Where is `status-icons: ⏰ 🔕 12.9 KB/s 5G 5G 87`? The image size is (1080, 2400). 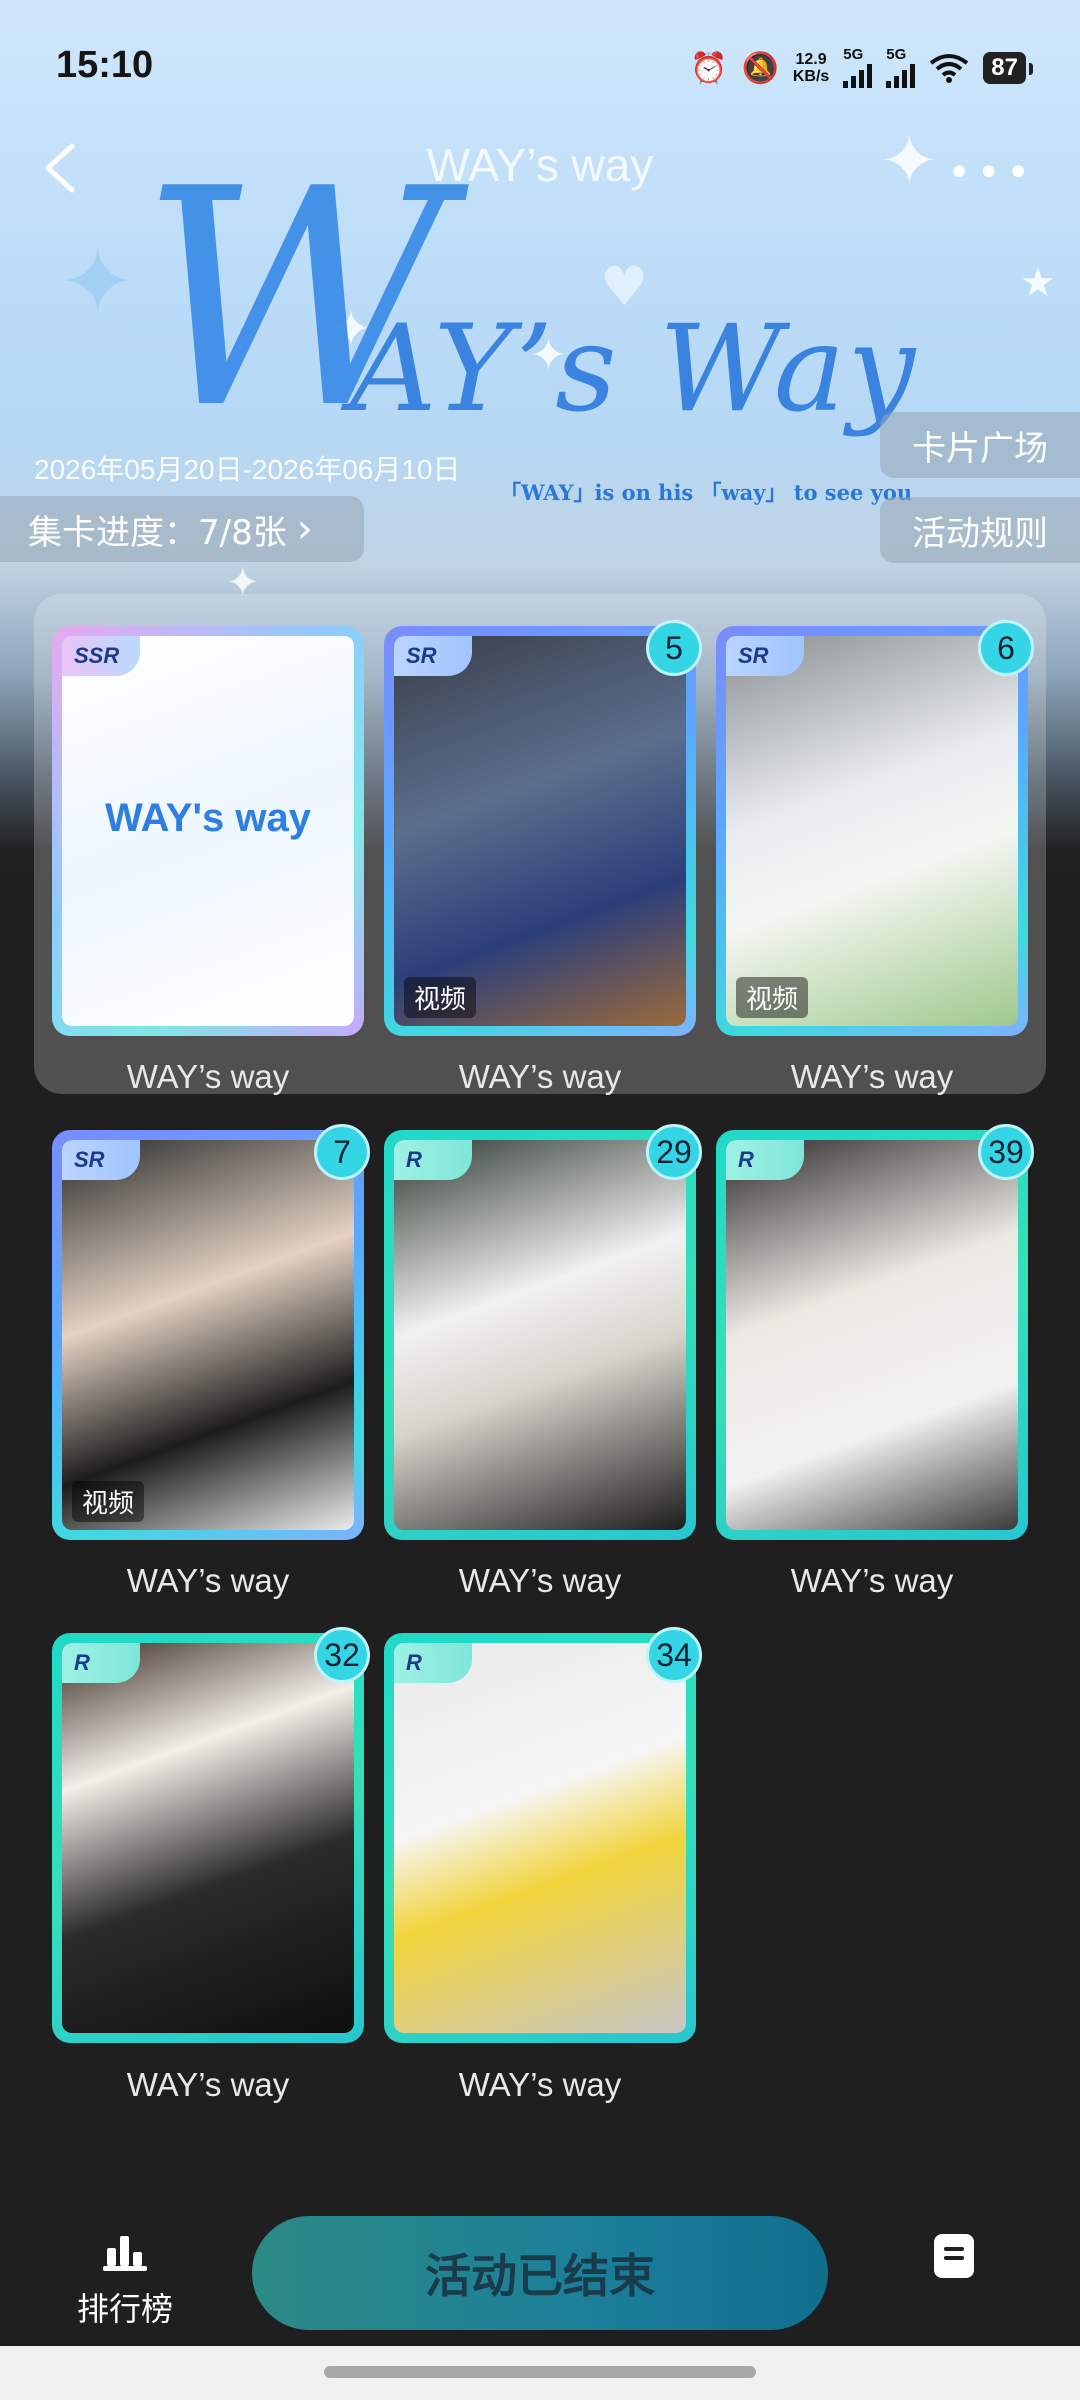
status-icons: ⏰ 🔕 12.9 KB/s 5G 5G 87 is located at coordinates (861, 67).